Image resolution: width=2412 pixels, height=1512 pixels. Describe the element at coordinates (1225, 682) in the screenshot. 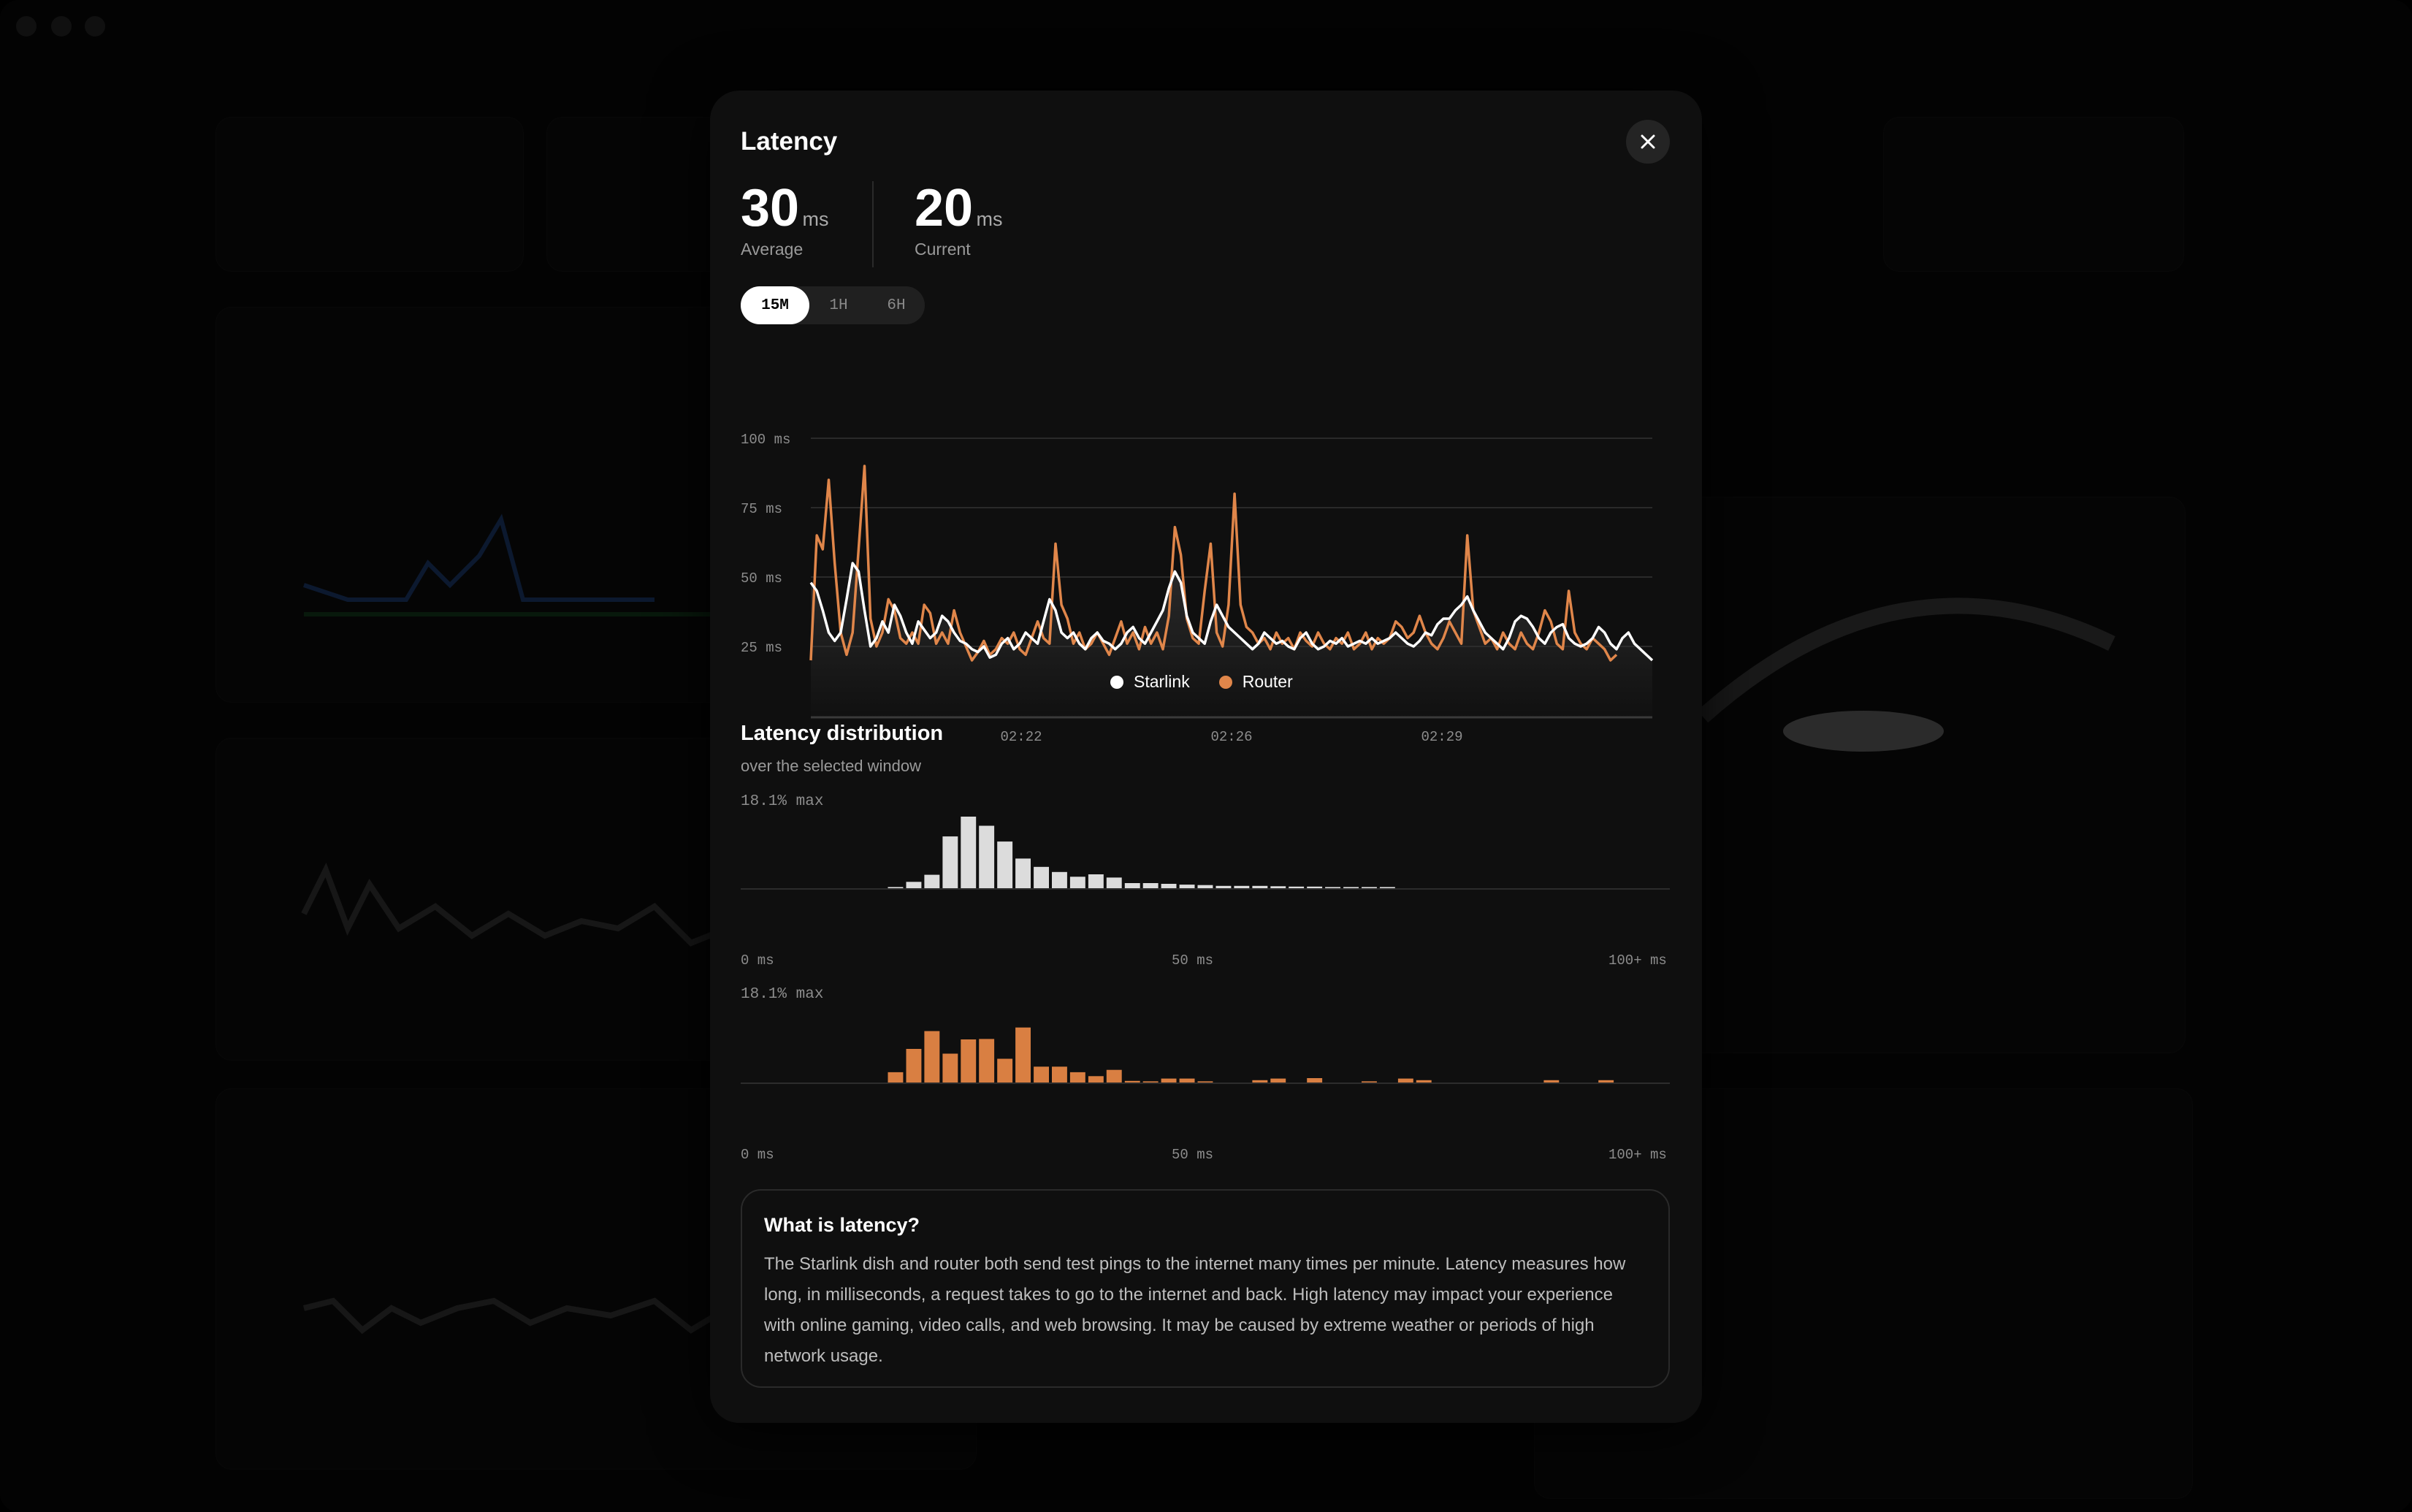

I see `legend-router-dot` at that location.